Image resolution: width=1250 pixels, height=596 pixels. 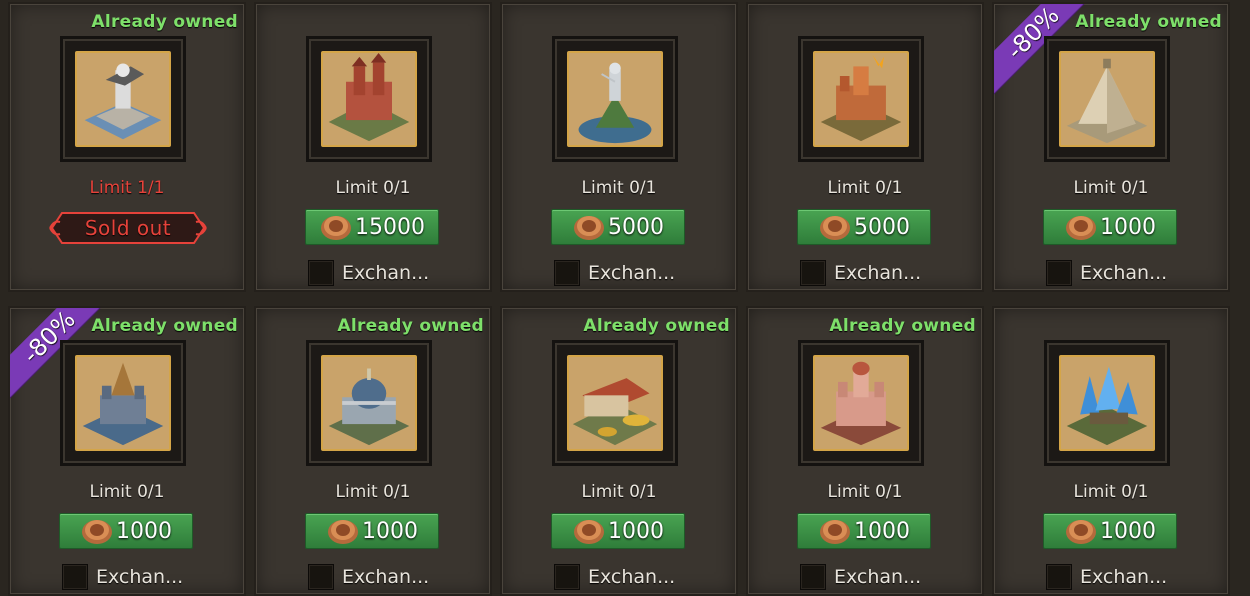 I want to click on golden-fort-skin-image, so click(x=123, y=403).